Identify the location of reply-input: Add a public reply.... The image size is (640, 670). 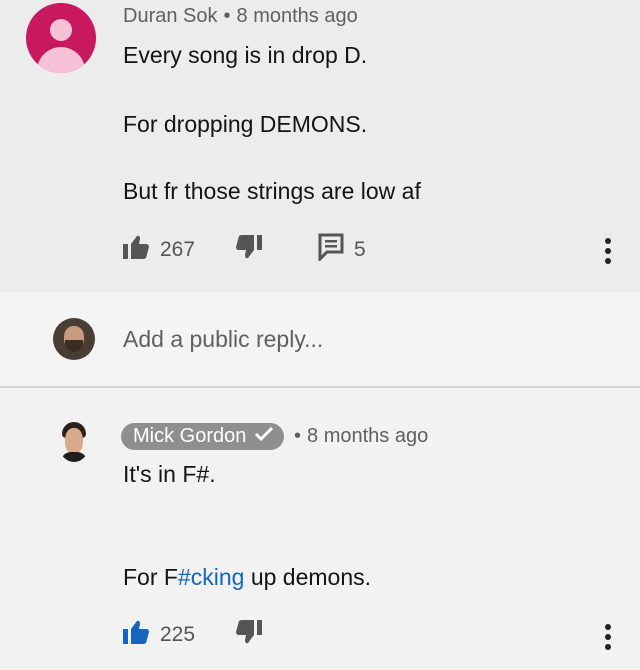
(223, 339).